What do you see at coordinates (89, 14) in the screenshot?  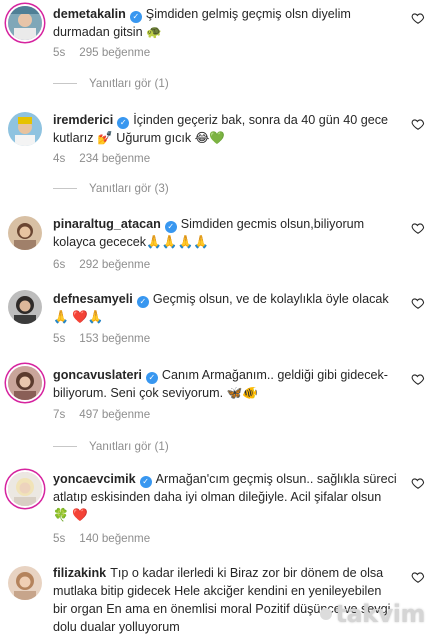 I see `comment-username: demetakalin` at bounding box center [89, 14].